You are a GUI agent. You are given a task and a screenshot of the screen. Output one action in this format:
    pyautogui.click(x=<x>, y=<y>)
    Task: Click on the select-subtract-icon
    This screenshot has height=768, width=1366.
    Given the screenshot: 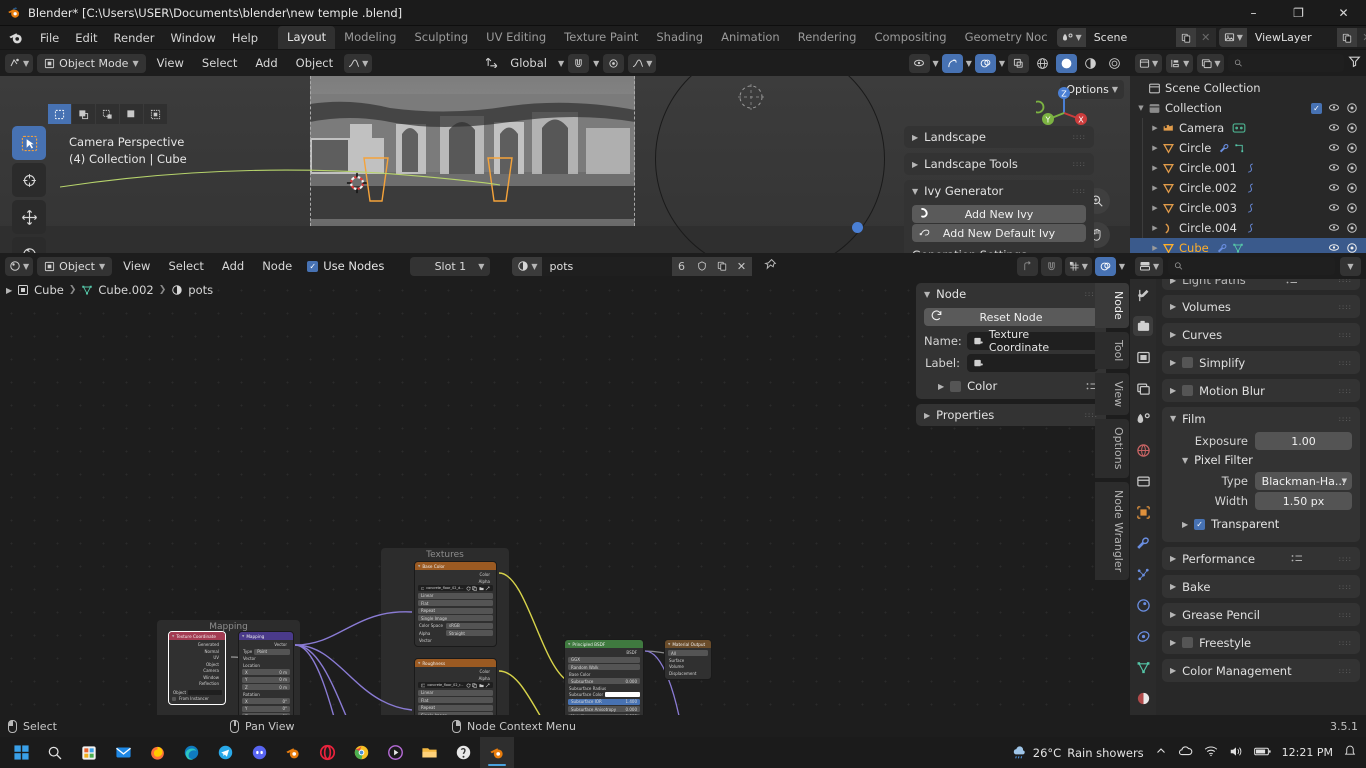 What is the action you would take?
    pyautogui.click(x=107, y=114)
    